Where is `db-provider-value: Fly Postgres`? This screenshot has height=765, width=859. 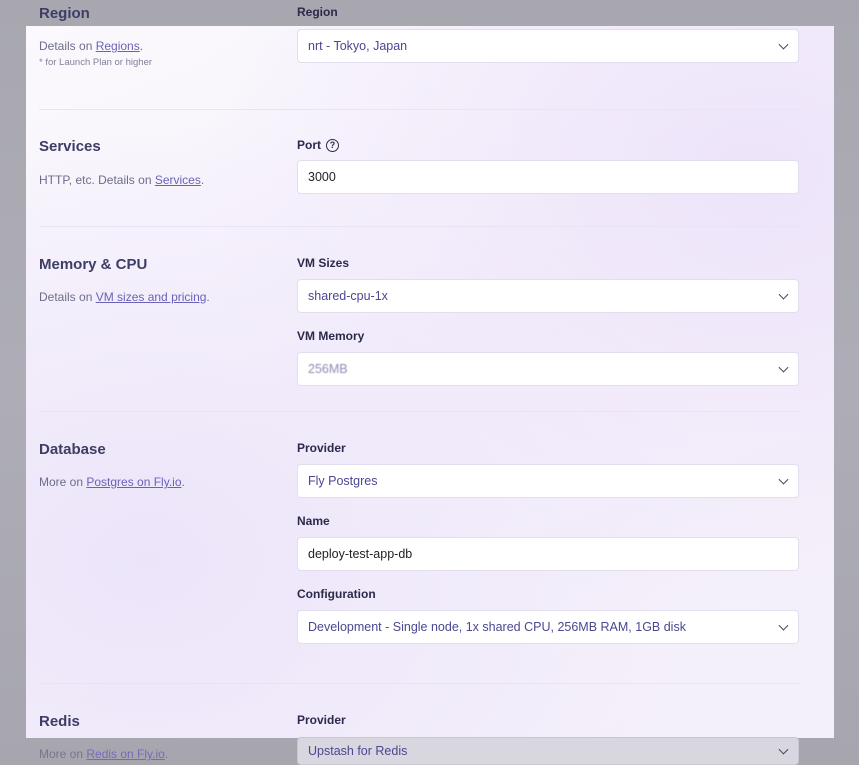 db-provider-value: Fly Postgres is located at coordinates (343, 481).